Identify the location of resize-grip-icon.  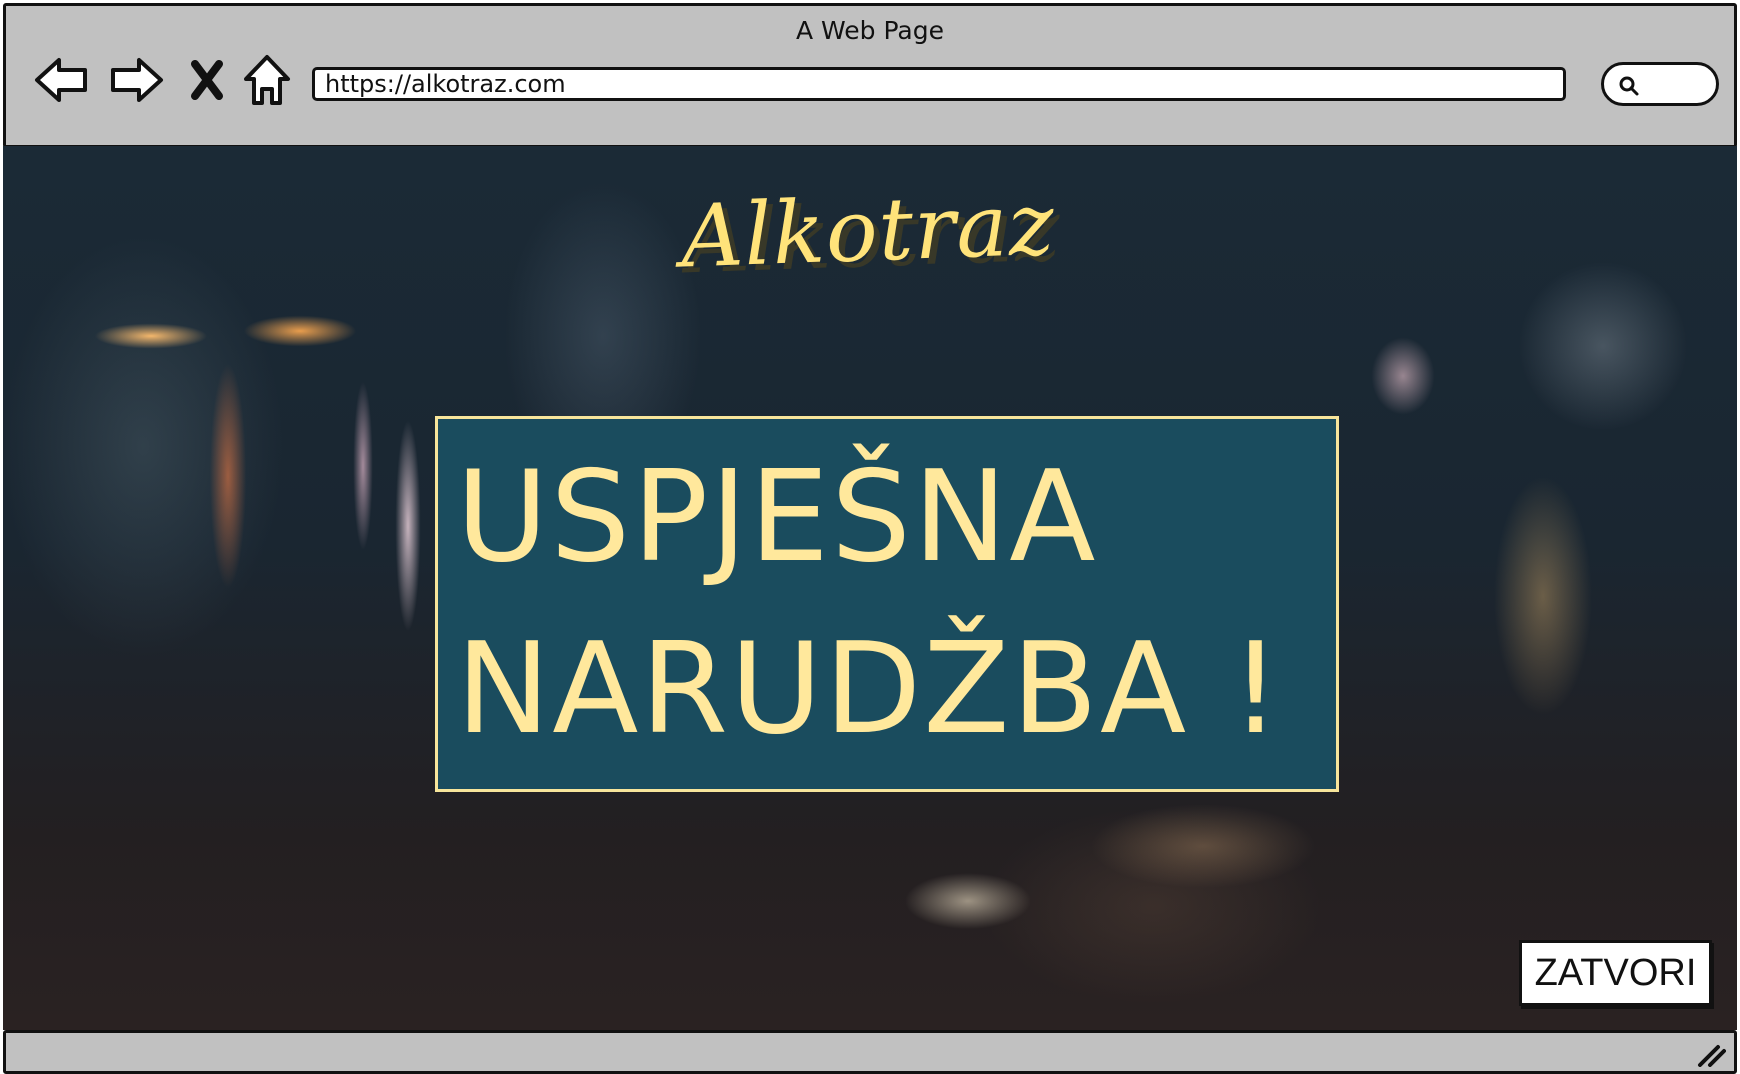
(1711, 1054).